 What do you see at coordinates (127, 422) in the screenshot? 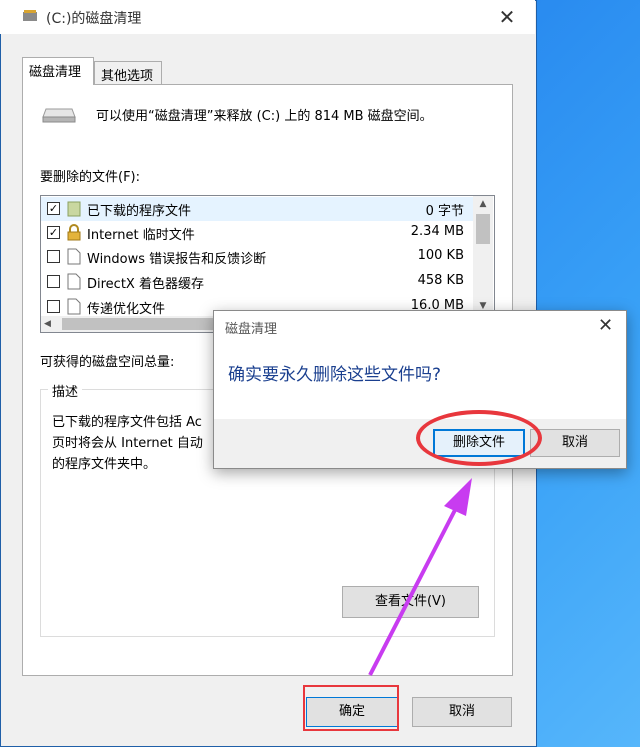
I see `description-line: 已下载的程序文件包括 Ac` at bounding box center [127, 422].